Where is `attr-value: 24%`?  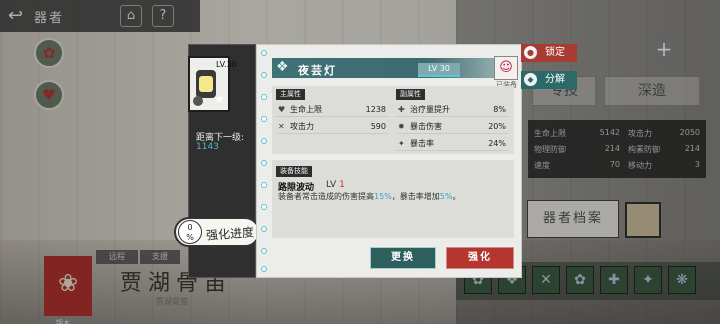
attr-value: 24% is located at coordinates (497, 143).